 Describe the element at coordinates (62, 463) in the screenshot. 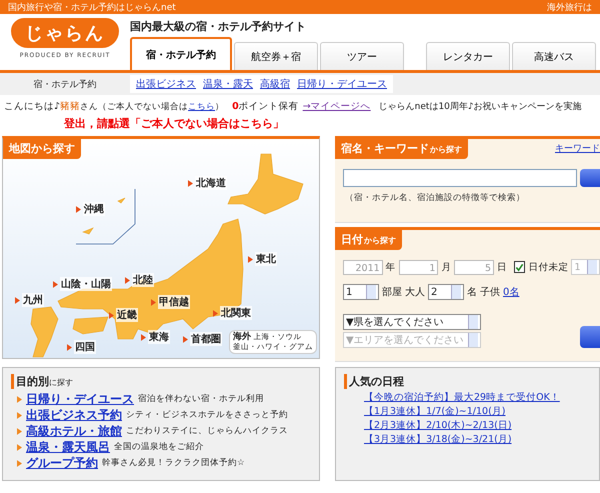

I see `purpose-link: グループ予約` at that location.